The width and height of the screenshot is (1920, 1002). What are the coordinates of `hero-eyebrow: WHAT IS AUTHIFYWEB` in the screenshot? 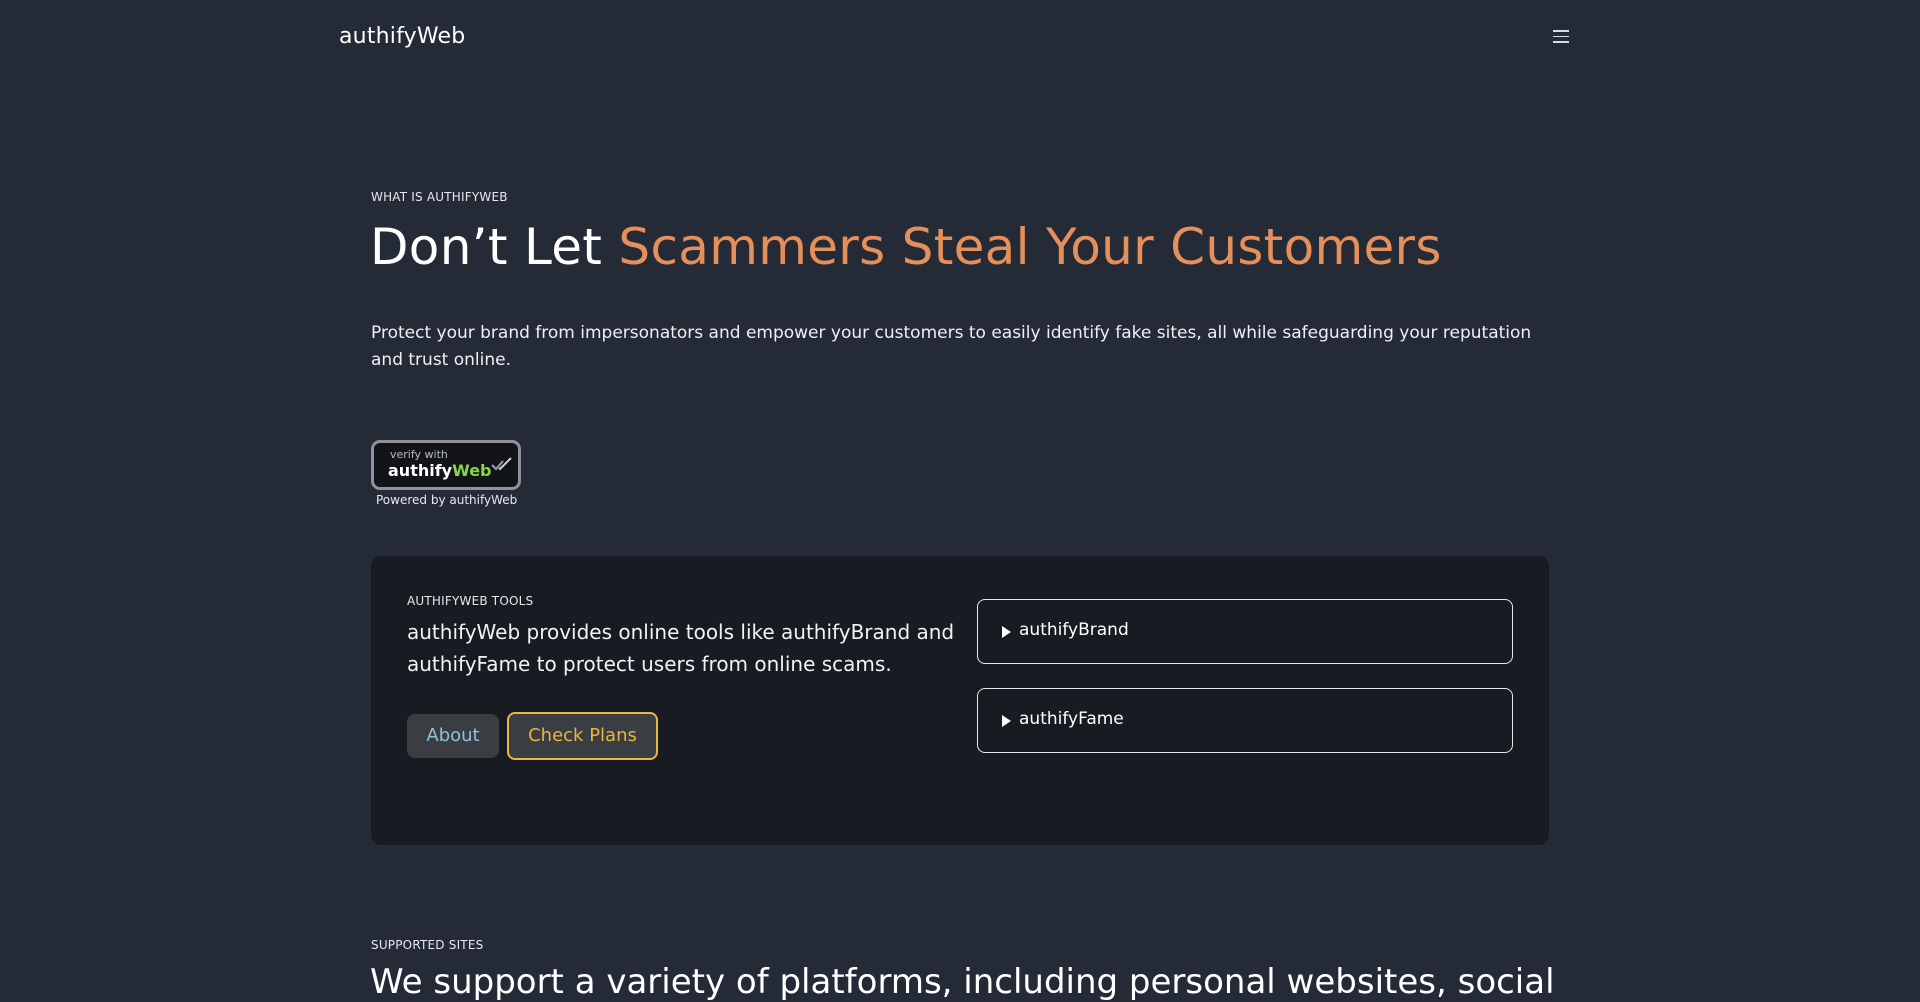 It's located at (439, 197).